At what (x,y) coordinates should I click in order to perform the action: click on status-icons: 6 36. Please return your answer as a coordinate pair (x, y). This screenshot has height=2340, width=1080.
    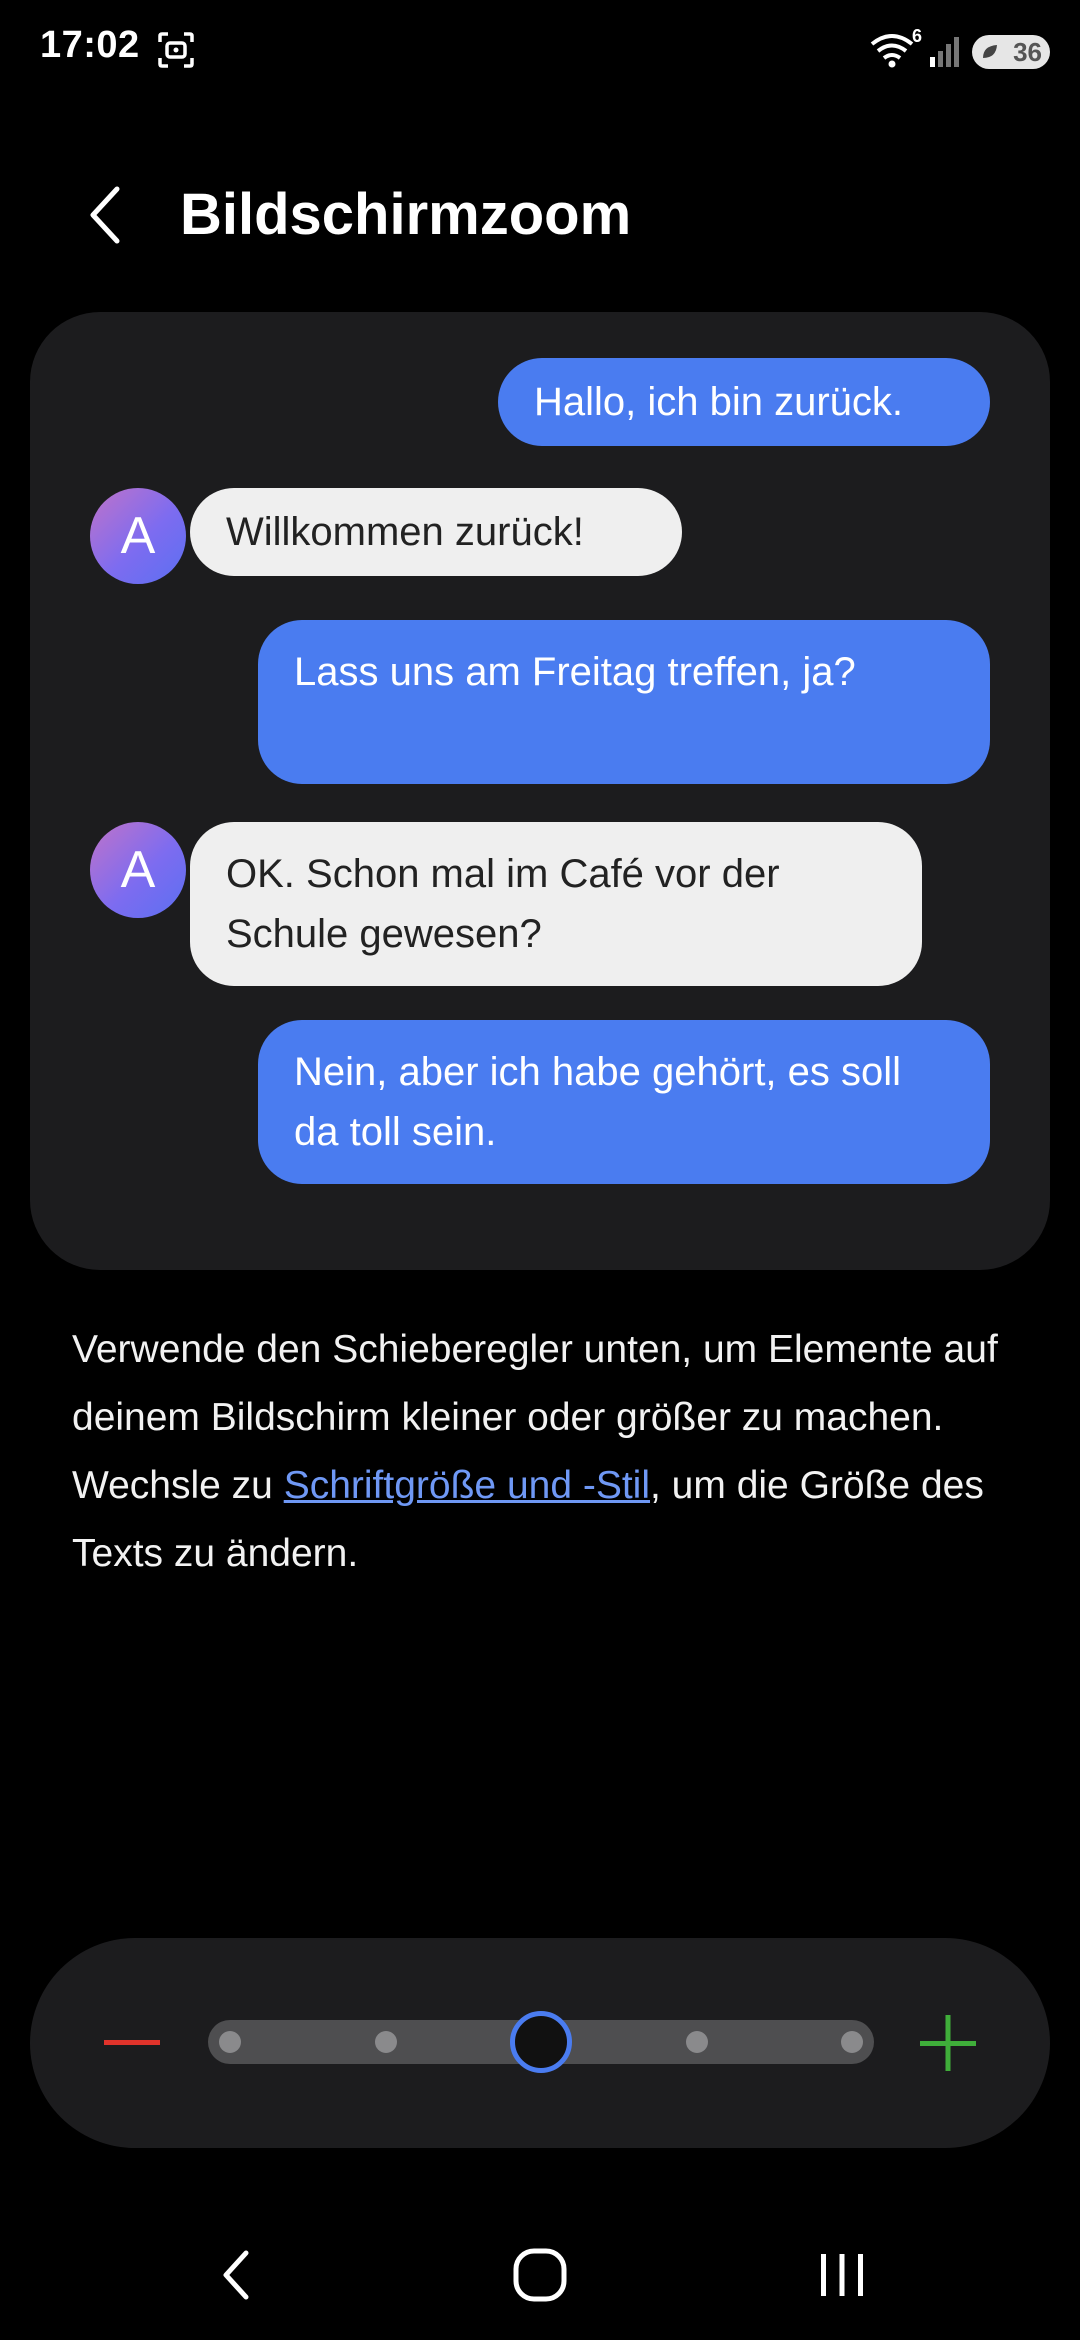
    Looking at the image, I should click on (960, 50).